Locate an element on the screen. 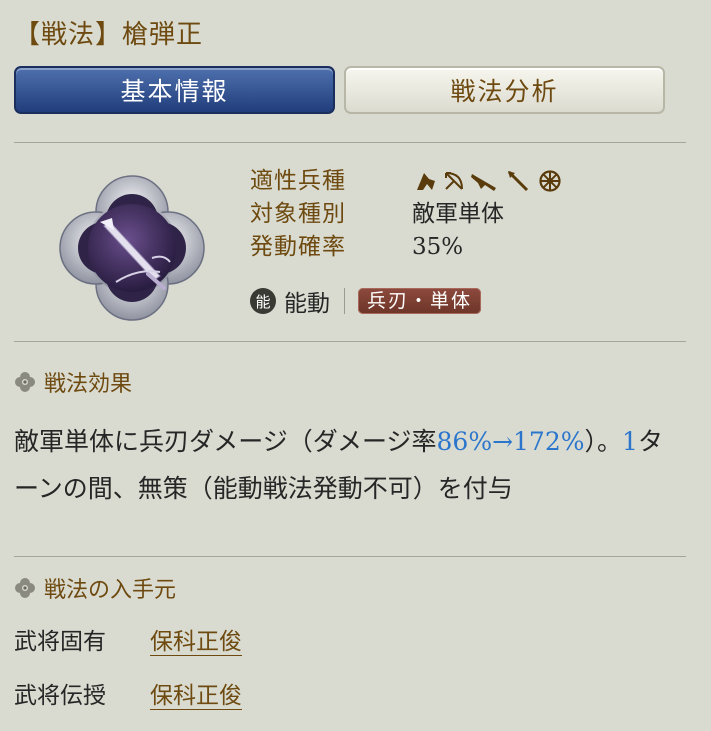 This screenshot has width=711, height=731. cavalry-icon is located at coordinates (426, 181).